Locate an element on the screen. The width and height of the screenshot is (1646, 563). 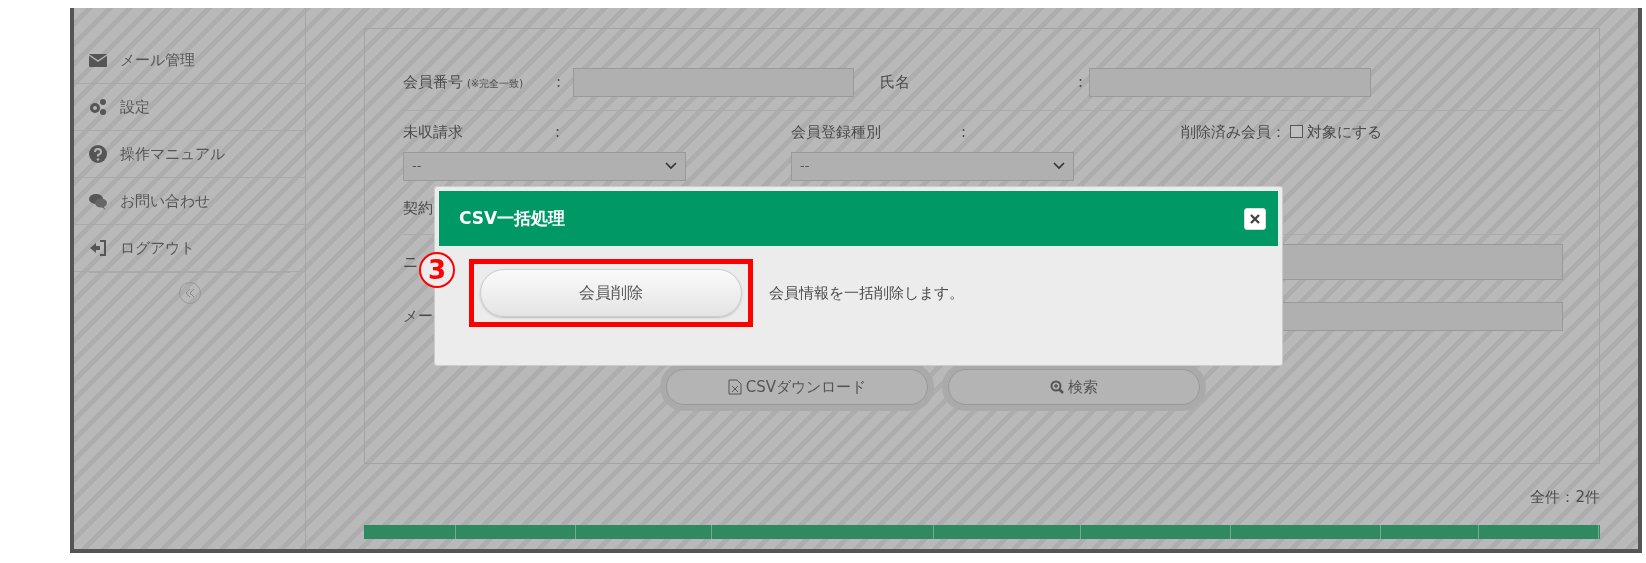
close-button is located at coordinates (1255, 218).